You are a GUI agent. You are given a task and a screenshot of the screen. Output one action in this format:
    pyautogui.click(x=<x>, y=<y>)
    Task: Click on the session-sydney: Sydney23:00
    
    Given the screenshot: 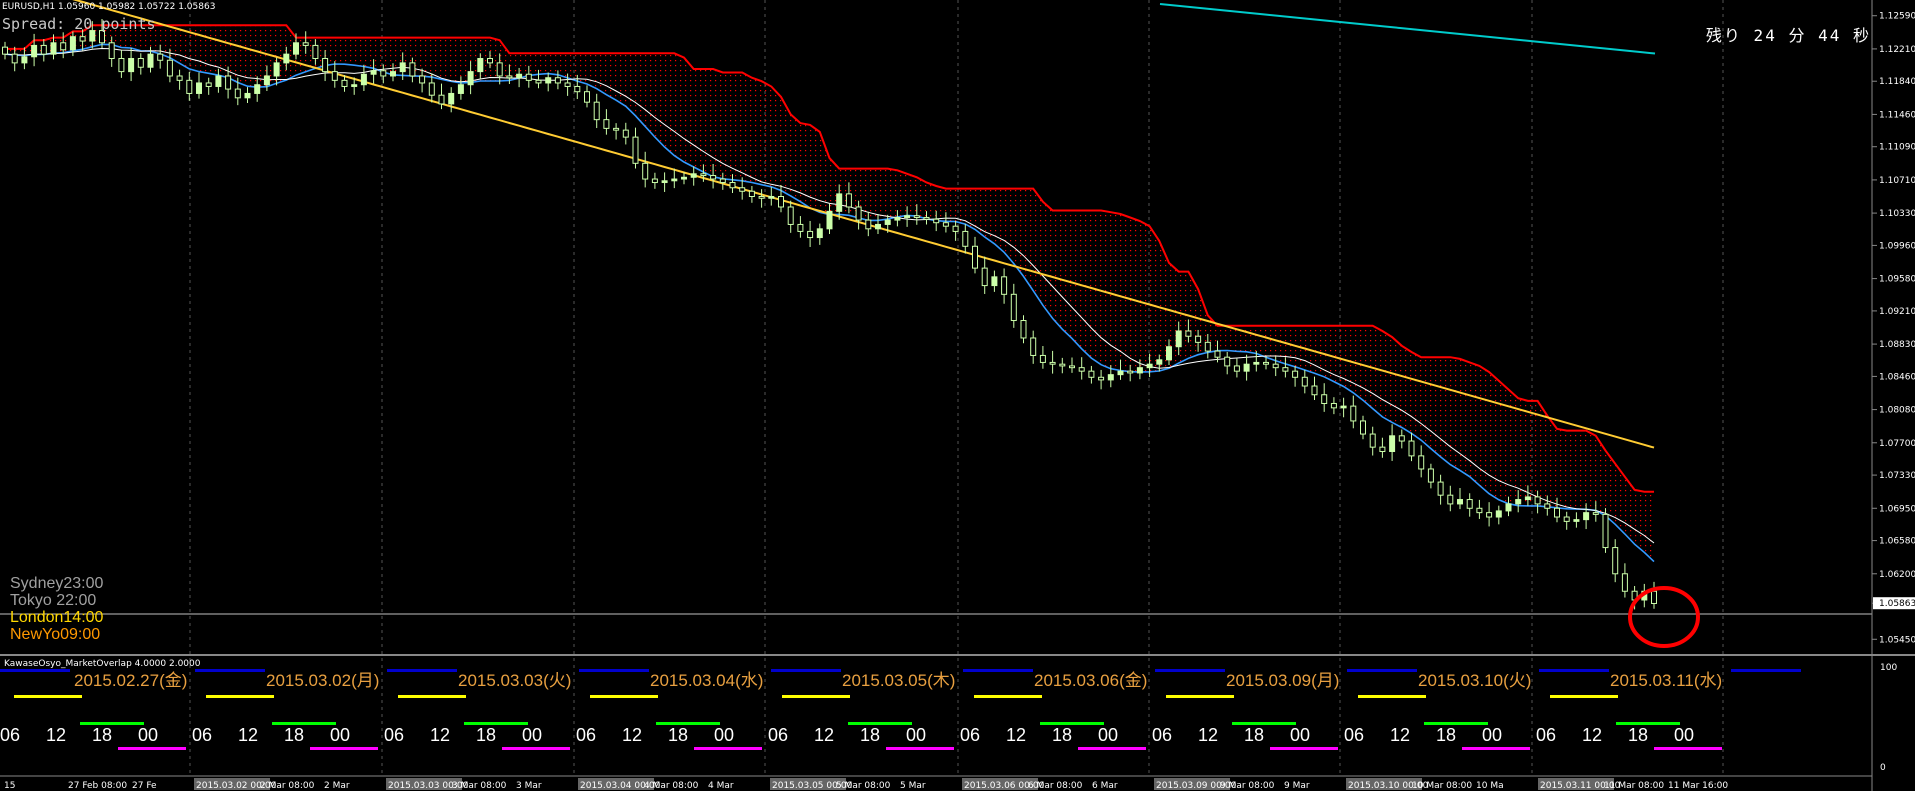 What is the action you would take?
    pyautogui.click(x=57, y=583)
    